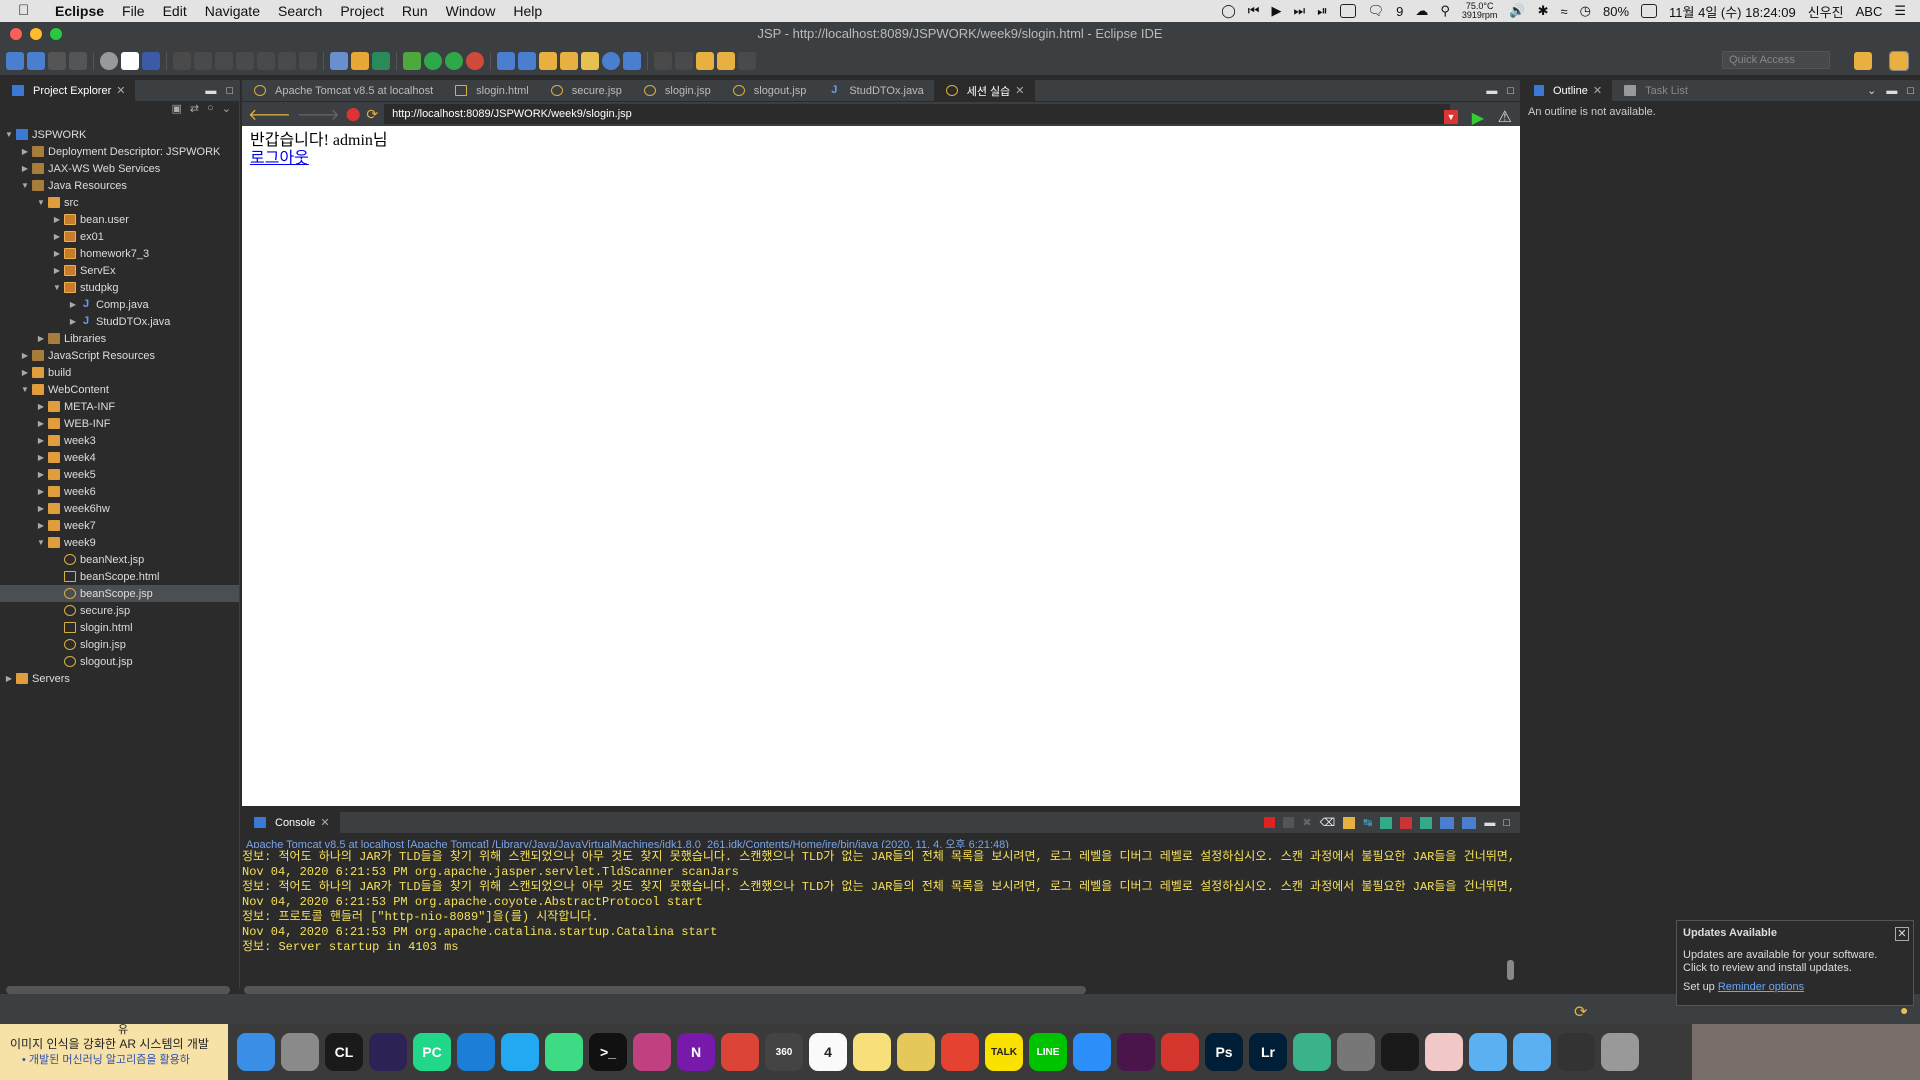 This screenshot has width=1920, height=1080. Describe the element at coordinates (119, 185) in the screenshot. I see `tree-item: ▼ Java Resources` at that location.